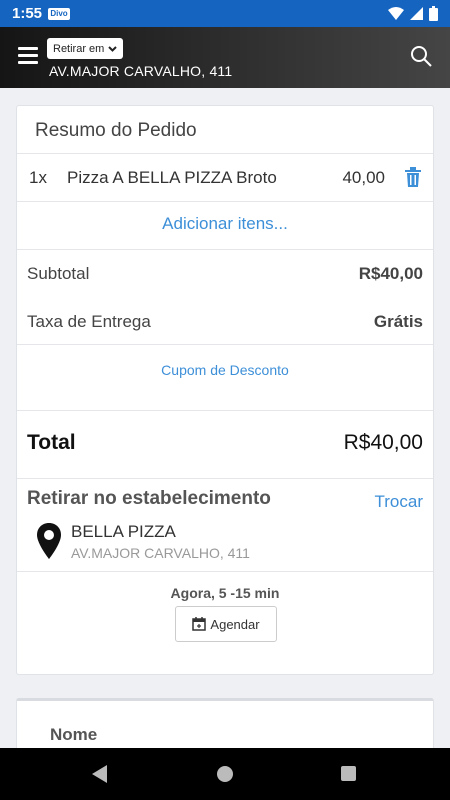  I want to click on schedule-button: Agendar, so click(226, 624).